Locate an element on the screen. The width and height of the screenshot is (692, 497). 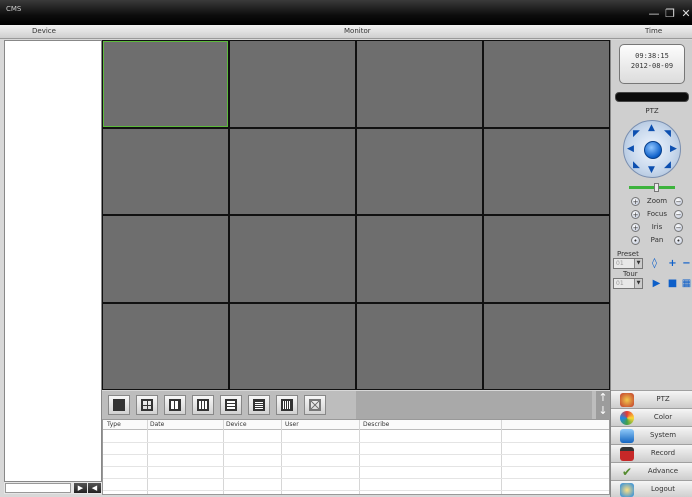
layout-4-button is located at coordinates (147, 405).